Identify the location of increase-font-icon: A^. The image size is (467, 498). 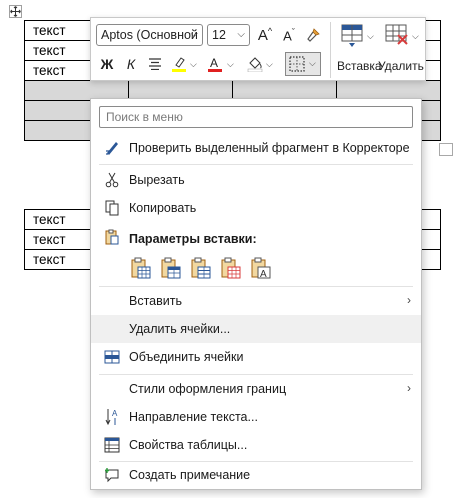
(265, 35).